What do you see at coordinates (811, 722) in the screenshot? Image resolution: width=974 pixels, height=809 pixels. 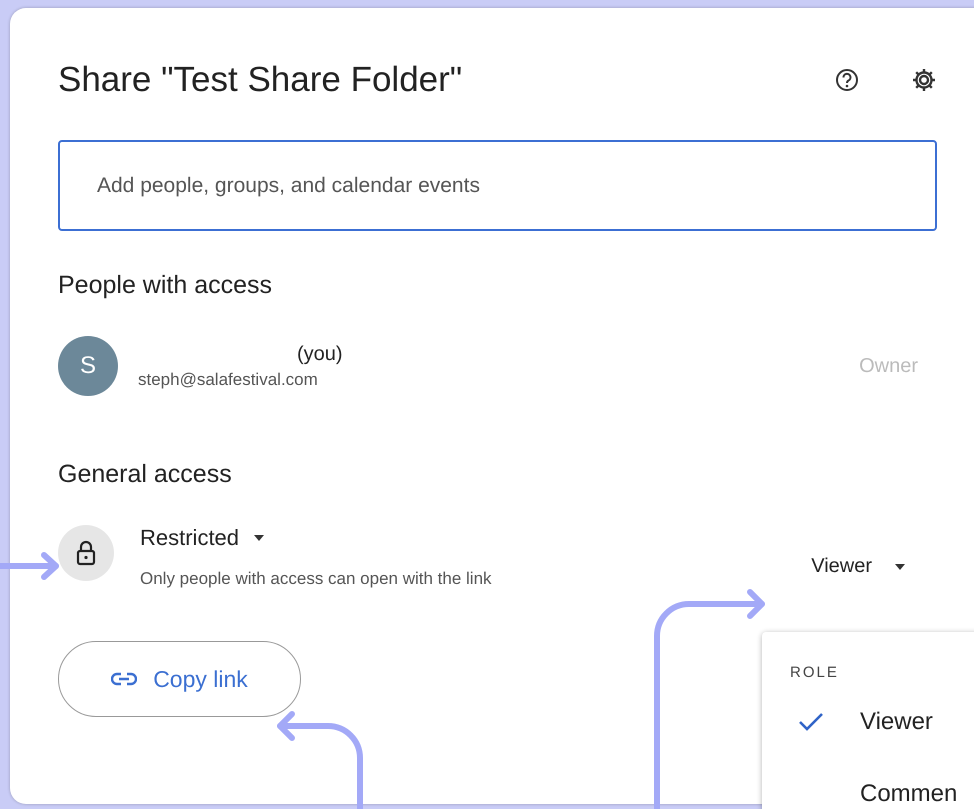 I see `check-icon` at bounding box center [811, 722].